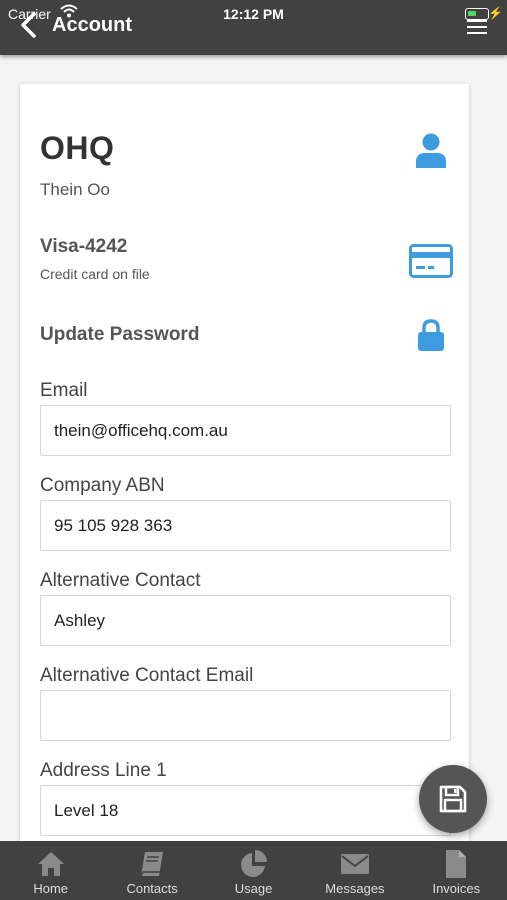 This screenshot has height=900, width=507. What do you see at coordinates (64, 390) in the screenshot?
I see `email-label: Email` at bounding box center [64, 390].